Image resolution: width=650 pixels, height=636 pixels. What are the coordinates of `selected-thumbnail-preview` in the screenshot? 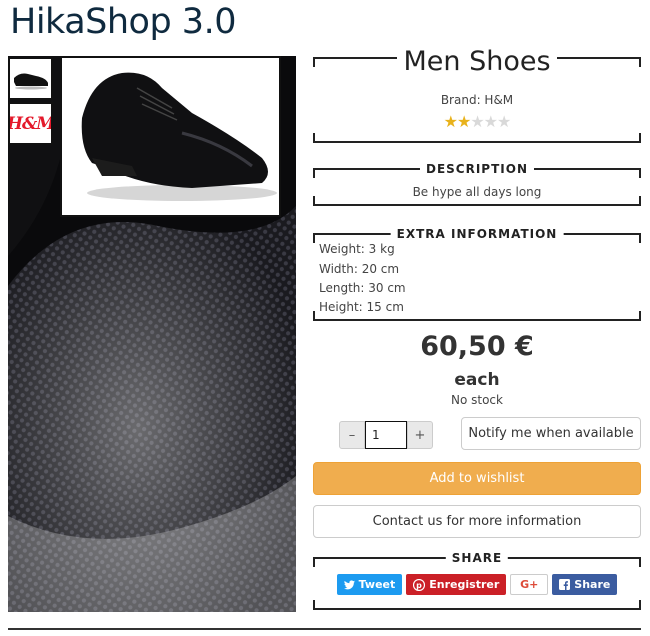 It's located at (170, 136).